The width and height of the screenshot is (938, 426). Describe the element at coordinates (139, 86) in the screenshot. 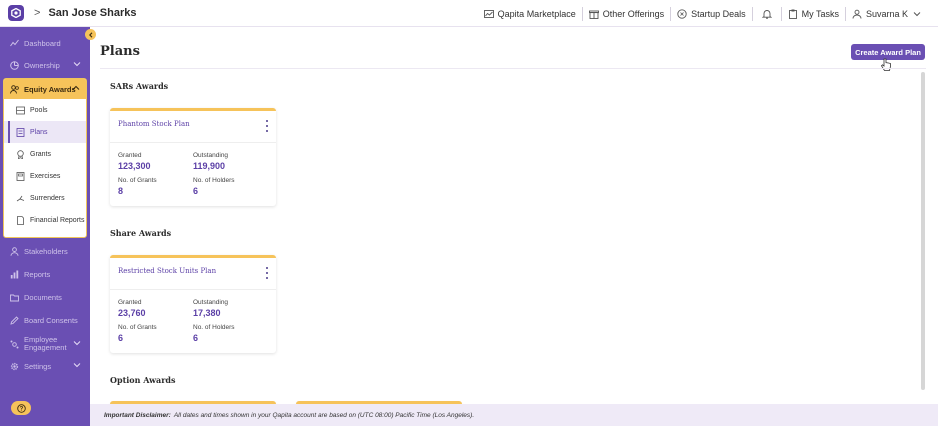

I see `section-title-sars: SARs Awards` at that location.